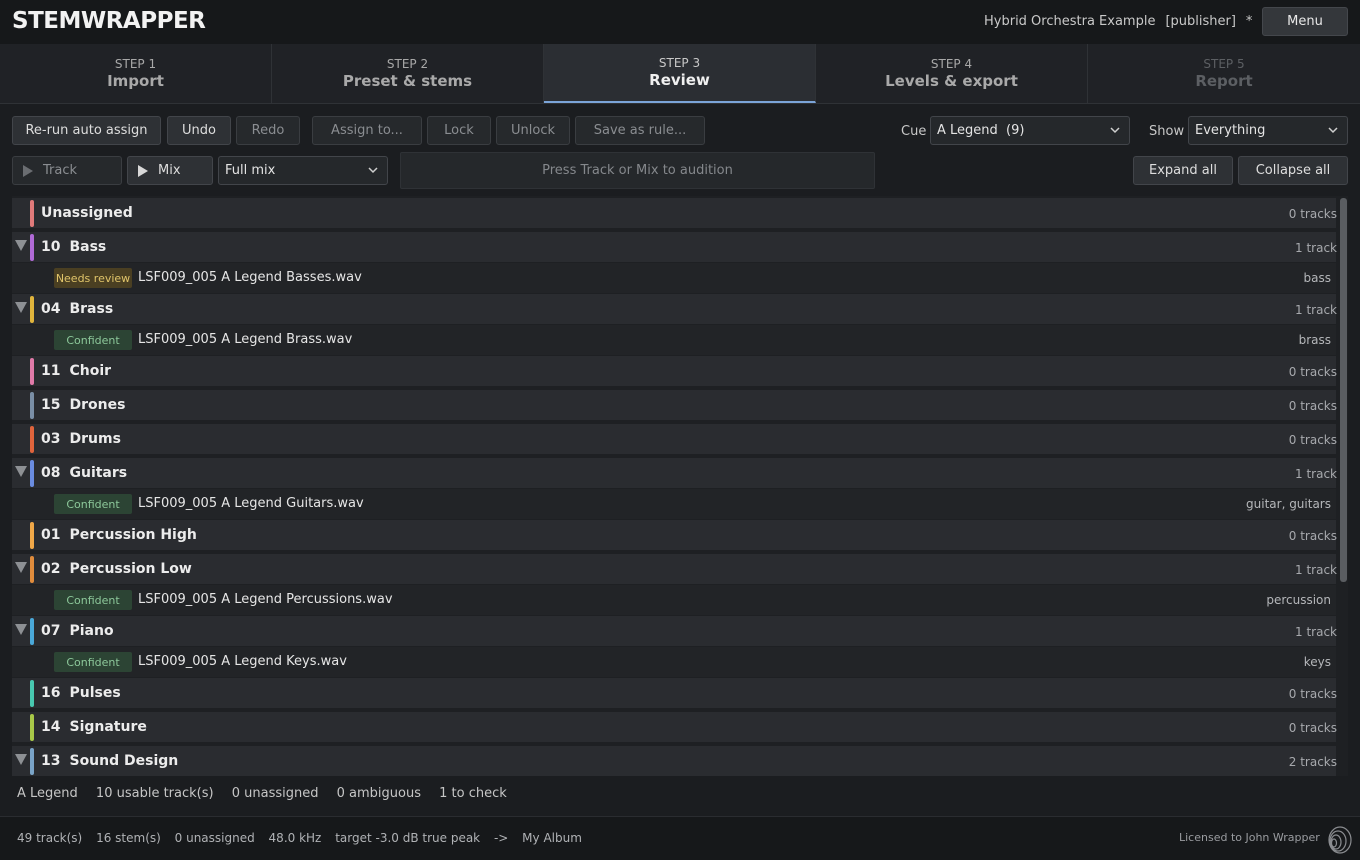 Image resolution: width=1360 pixels, height=860 pixels. I want to click on stem-group-row: 15 Drones 0 tracks, so click(674, 405).